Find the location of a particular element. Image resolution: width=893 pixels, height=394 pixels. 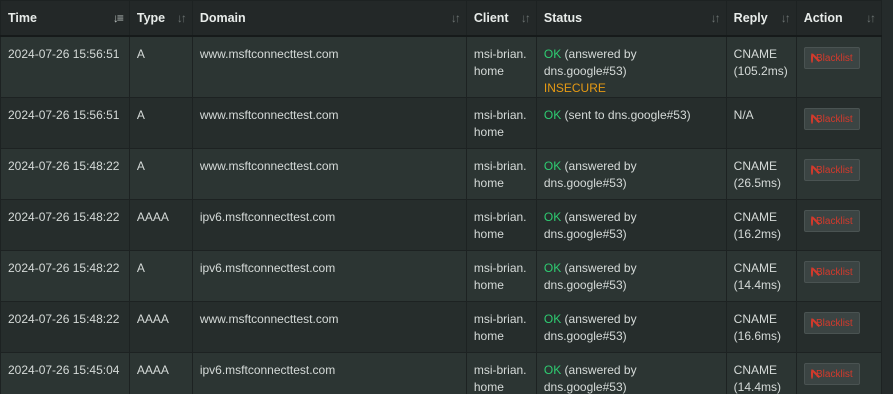

cell-status: OK (answered by dns.google#53) INSECURE is located at coordinates (631, 66).